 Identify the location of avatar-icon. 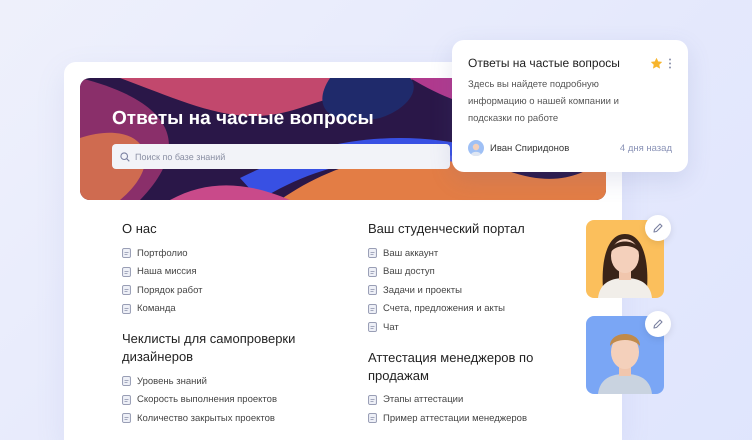
(476, 148).